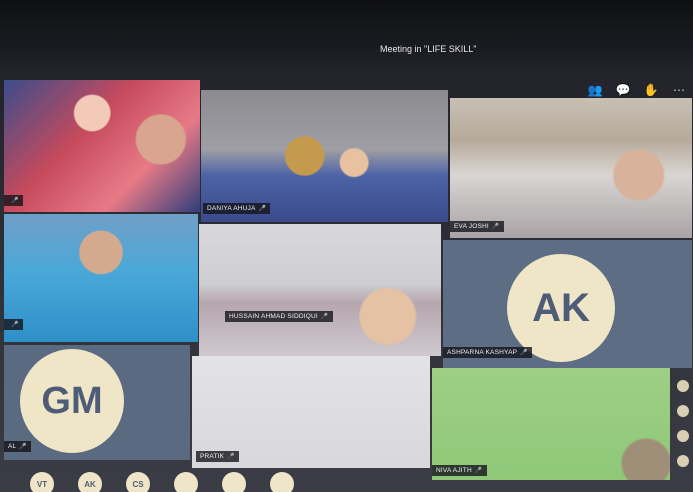  Describe the element at coordinates (72, 401) in the screenshot. I see `avatar: GM` at that location.